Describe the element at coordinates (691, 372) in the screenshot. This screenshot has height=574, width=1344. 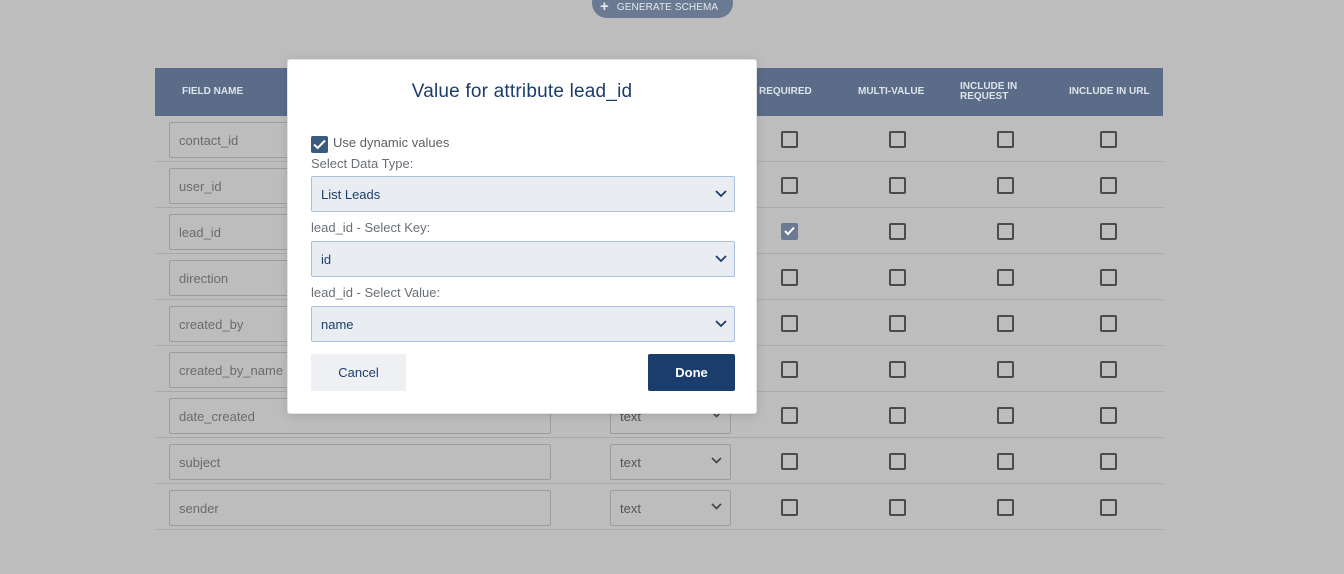
I see `done-button: Done` at that location.